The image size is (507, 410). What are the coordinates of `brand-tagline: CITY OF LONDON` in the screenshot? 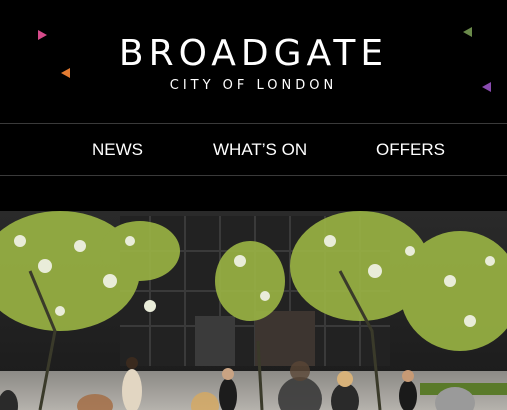 It's located at (253, 85).